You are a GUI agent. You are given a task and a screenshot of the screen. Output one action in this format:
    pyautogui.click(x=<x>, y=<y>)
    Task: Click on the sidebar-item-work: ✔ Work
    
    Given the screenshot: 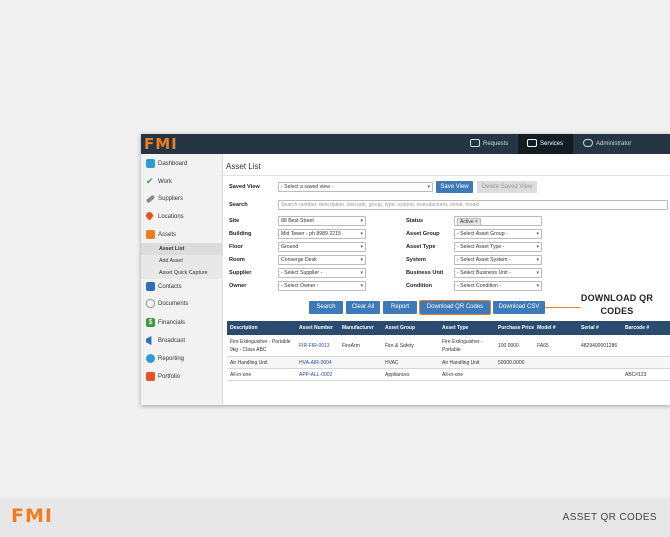 What is the action you would take?
    pyautogui.click(x=182, y=182)
    